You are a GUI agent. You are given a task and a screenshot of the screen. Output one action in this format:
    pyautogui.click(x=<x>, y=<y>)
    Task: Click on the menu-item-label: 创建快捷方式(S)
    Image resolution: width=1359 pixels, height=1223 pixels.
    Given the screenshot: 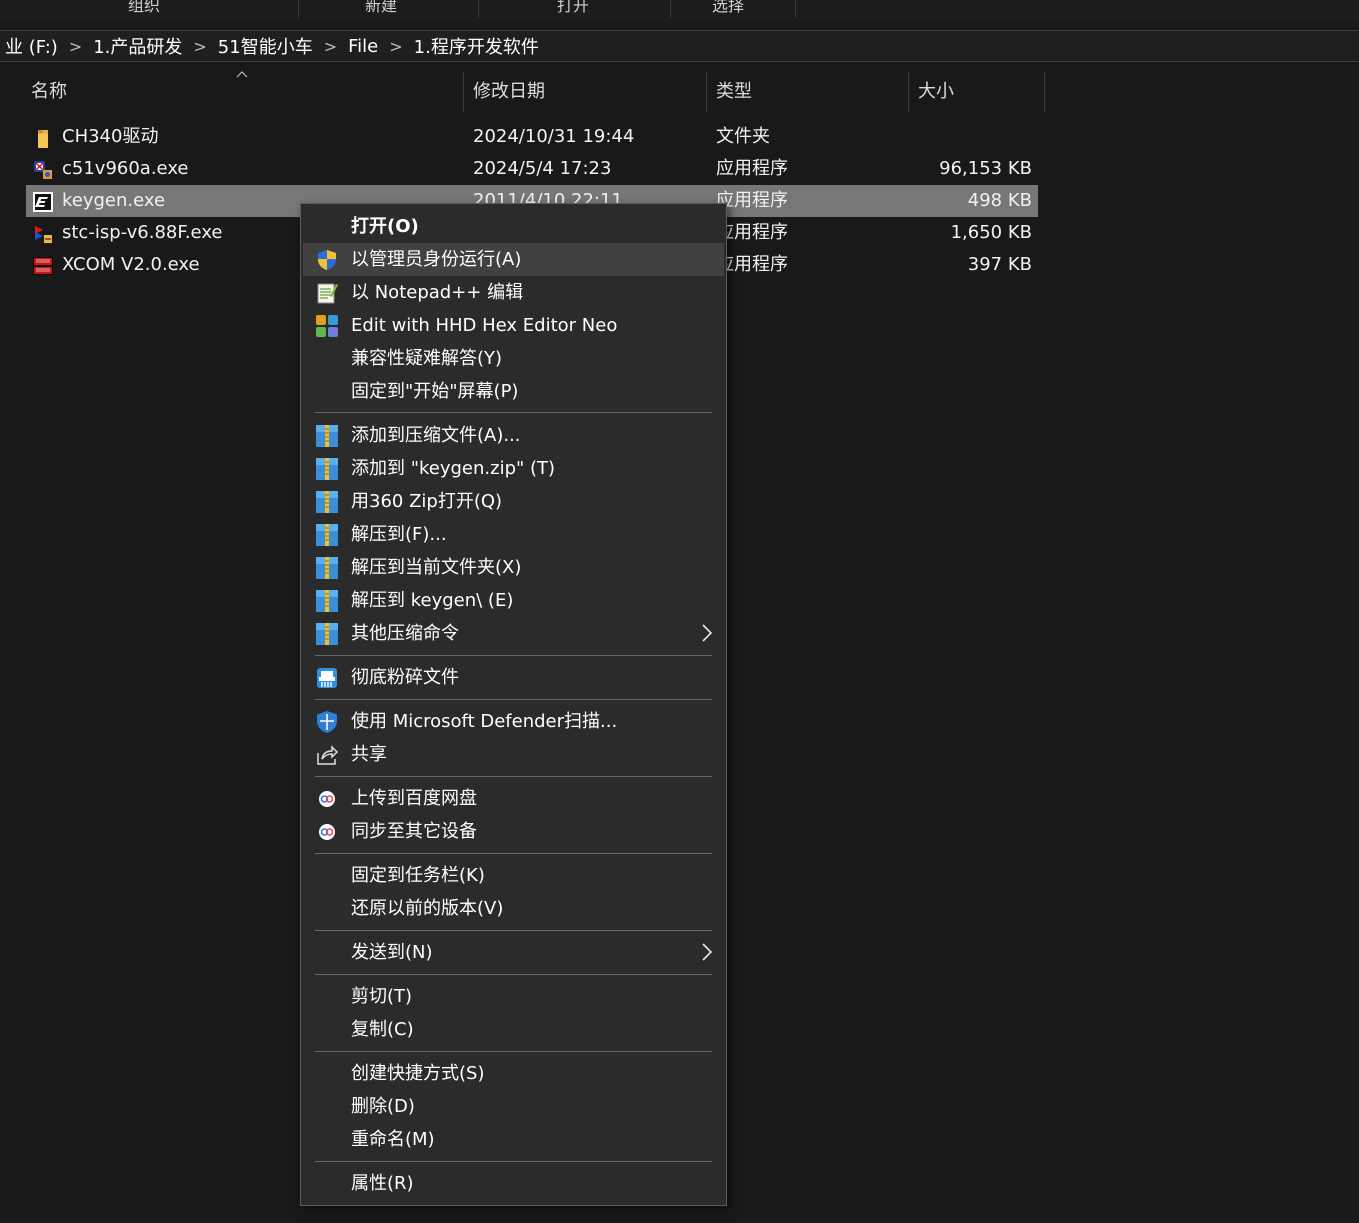 What is the action you would take?
    pyautogui.click(x=418, y=1073)
    